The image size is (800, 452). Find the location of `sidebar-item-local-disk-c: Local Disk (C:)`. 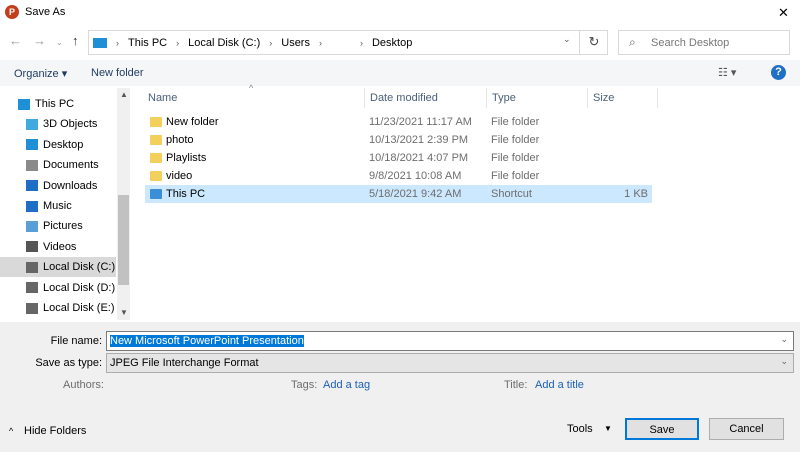

sidebar-item-local-disk-c: Local Disk (C:) is located at coordinates (58, 267).